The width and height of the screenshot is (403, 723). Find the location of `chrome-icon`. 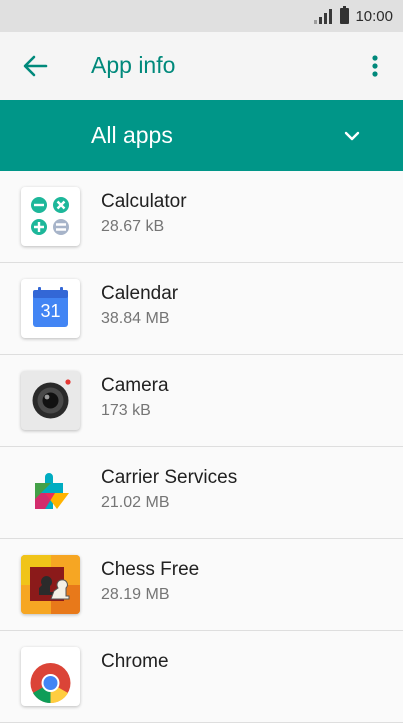

chrome-icon is located at coordinates (50, 676).